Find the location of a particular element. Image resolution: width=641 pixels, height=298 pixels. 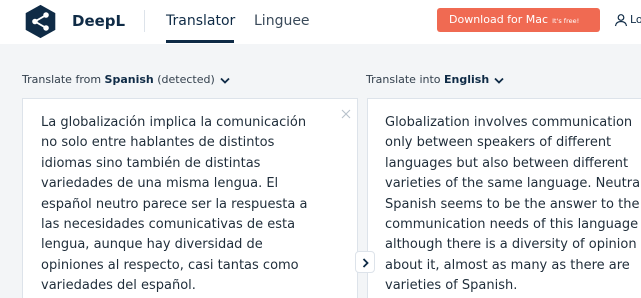

source-language-selector: Translate from Spanish (detected) is located at coordinates (126, 79).